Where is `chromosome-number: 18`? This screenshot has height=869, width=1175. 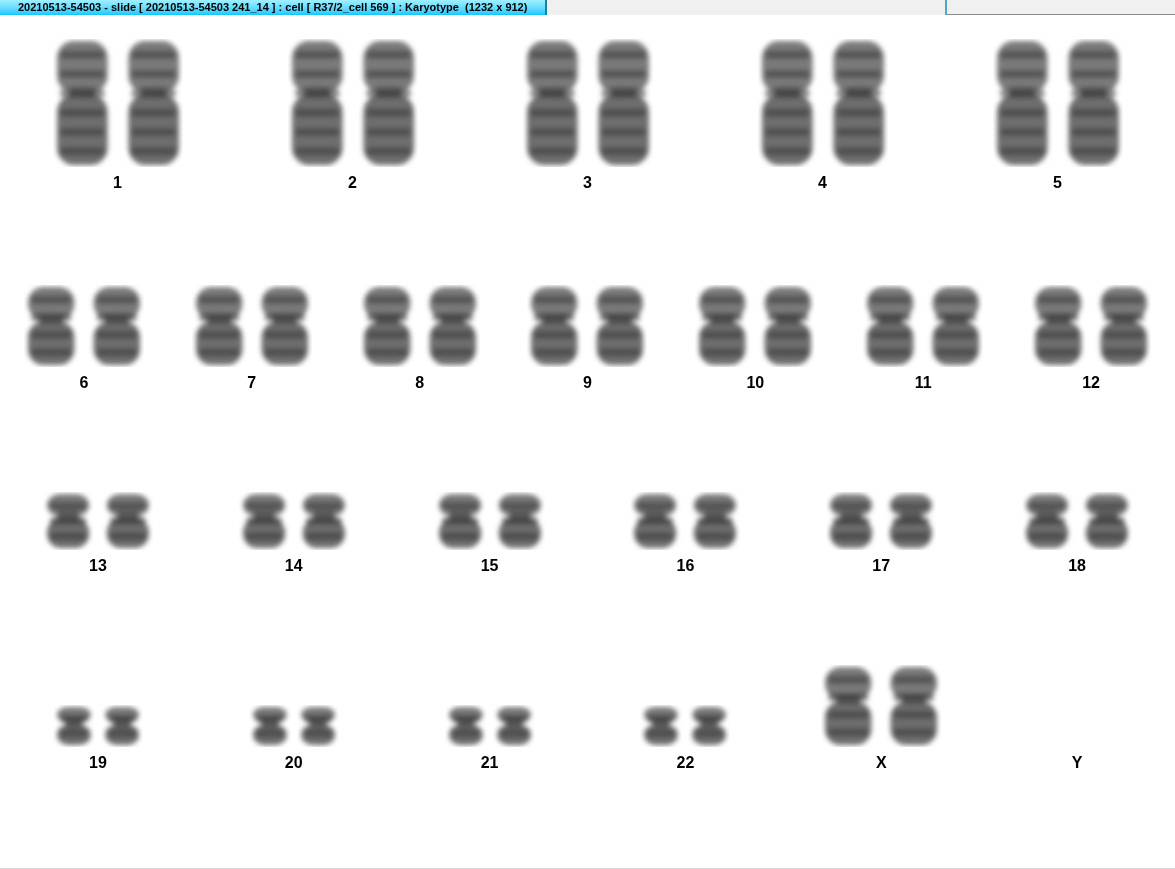
chromosome-number: 18 is located at coordinates (1077, 566).